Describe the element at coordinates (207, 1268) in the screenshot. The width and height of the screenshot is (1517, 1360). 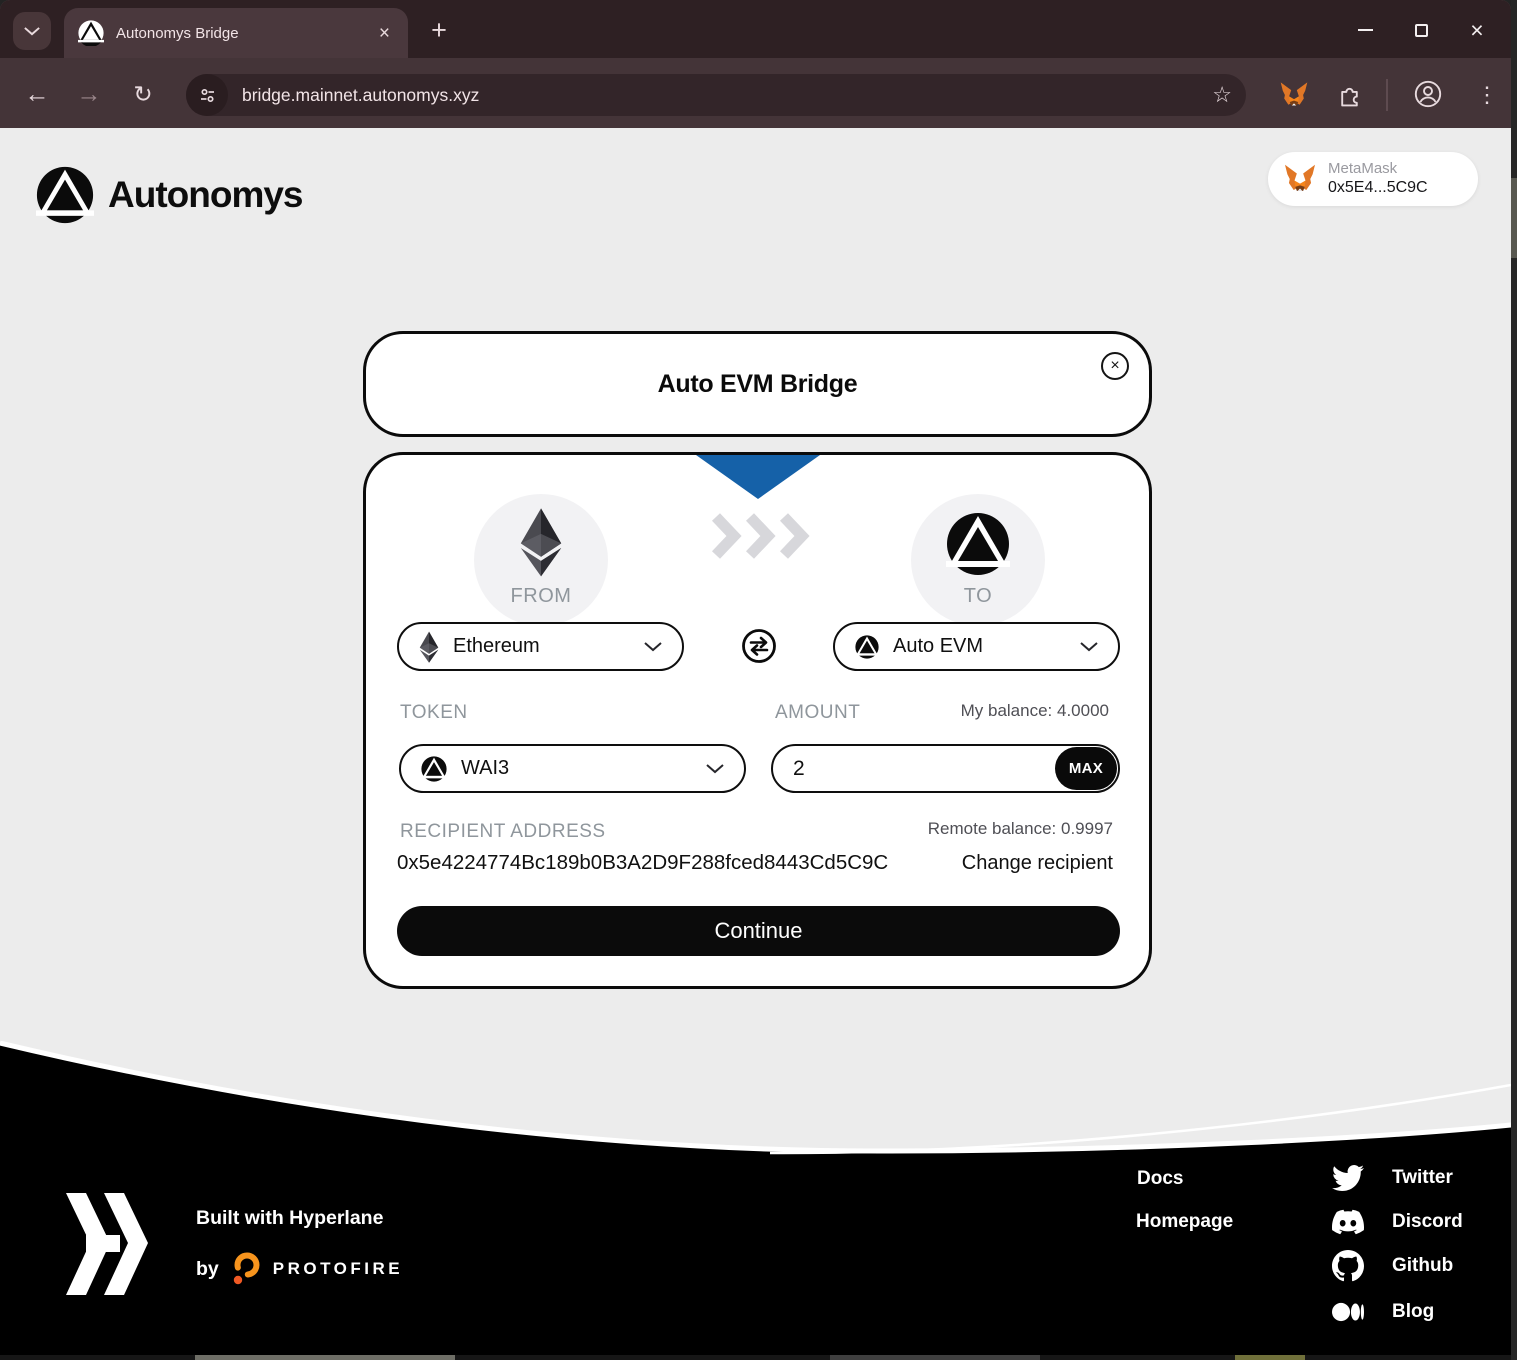
I see `by-text: by` at that location.